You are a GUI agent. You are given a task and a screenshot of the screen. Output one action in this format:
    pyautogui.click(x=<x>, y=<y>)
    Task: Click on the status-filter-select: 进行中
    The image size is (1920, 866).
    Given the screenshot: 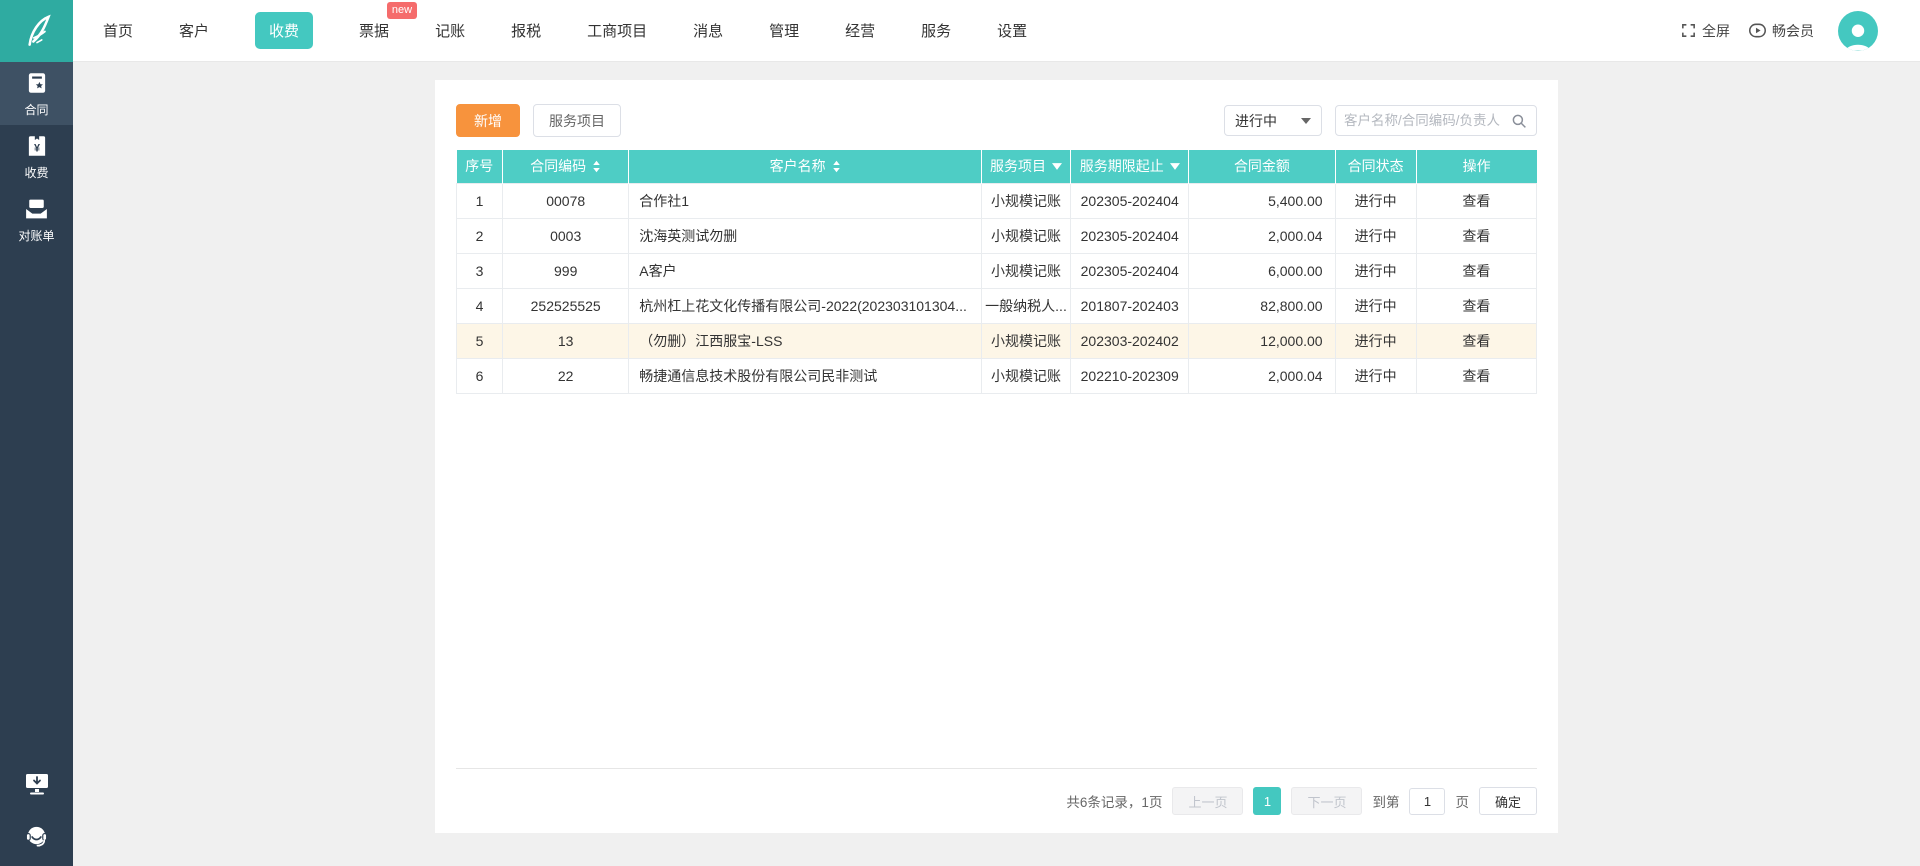 What is the action you would take?
    pyautogui.click(x=1273, y=120)
    